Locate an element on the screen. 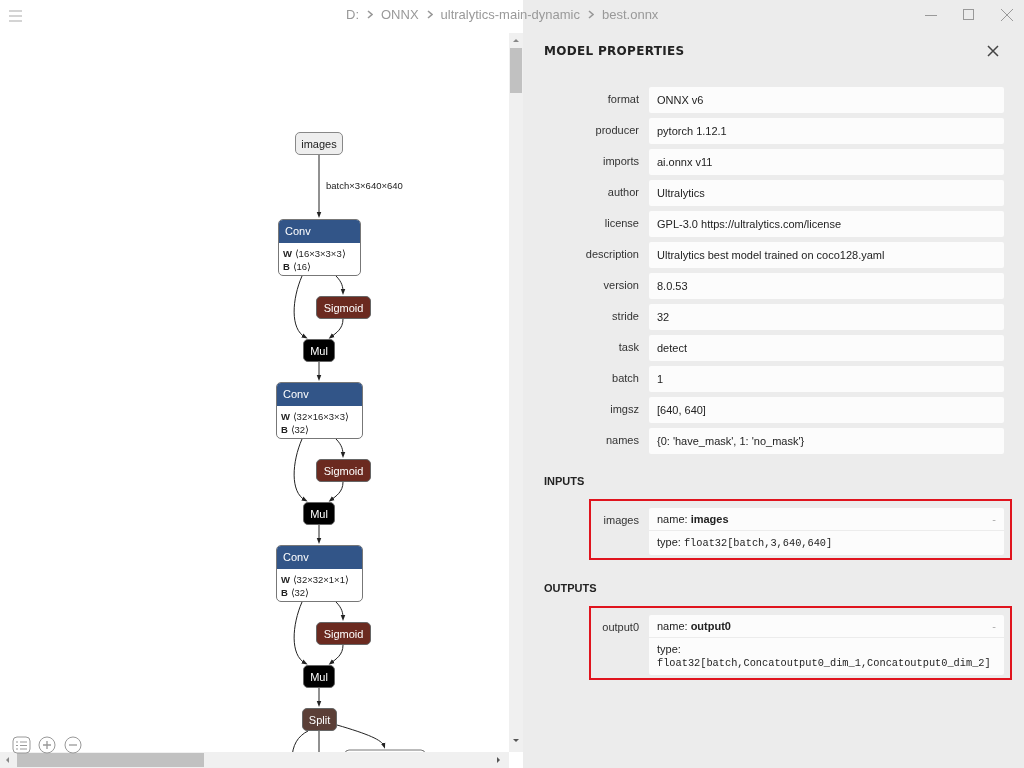 This screenshot has width=1024, height=768. property-value: 1 is located at coordinates (826, 379).